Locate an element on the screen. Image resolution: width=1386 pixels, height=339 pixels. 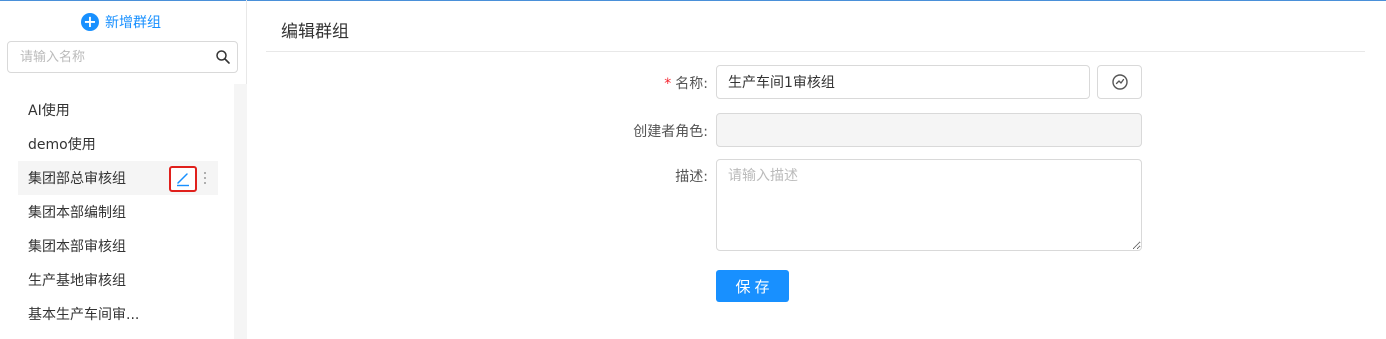
name-label-wrap: * 名称: is located at coordinates (608, 83).